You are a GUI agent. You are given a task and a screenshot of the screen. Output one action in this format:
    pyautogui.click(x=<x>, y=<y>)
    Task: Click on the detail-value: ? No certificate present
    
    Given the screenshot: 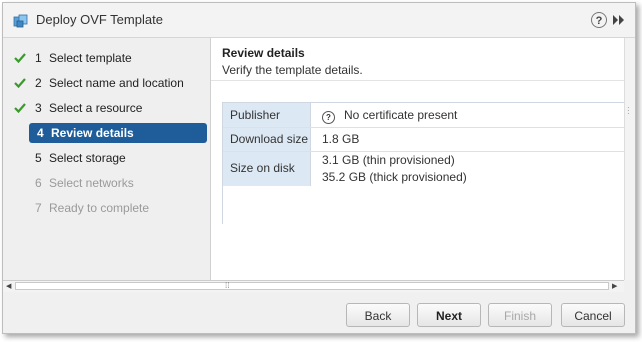 What is the action you would take?
    pyautogui.click(x=389, y=116)
    